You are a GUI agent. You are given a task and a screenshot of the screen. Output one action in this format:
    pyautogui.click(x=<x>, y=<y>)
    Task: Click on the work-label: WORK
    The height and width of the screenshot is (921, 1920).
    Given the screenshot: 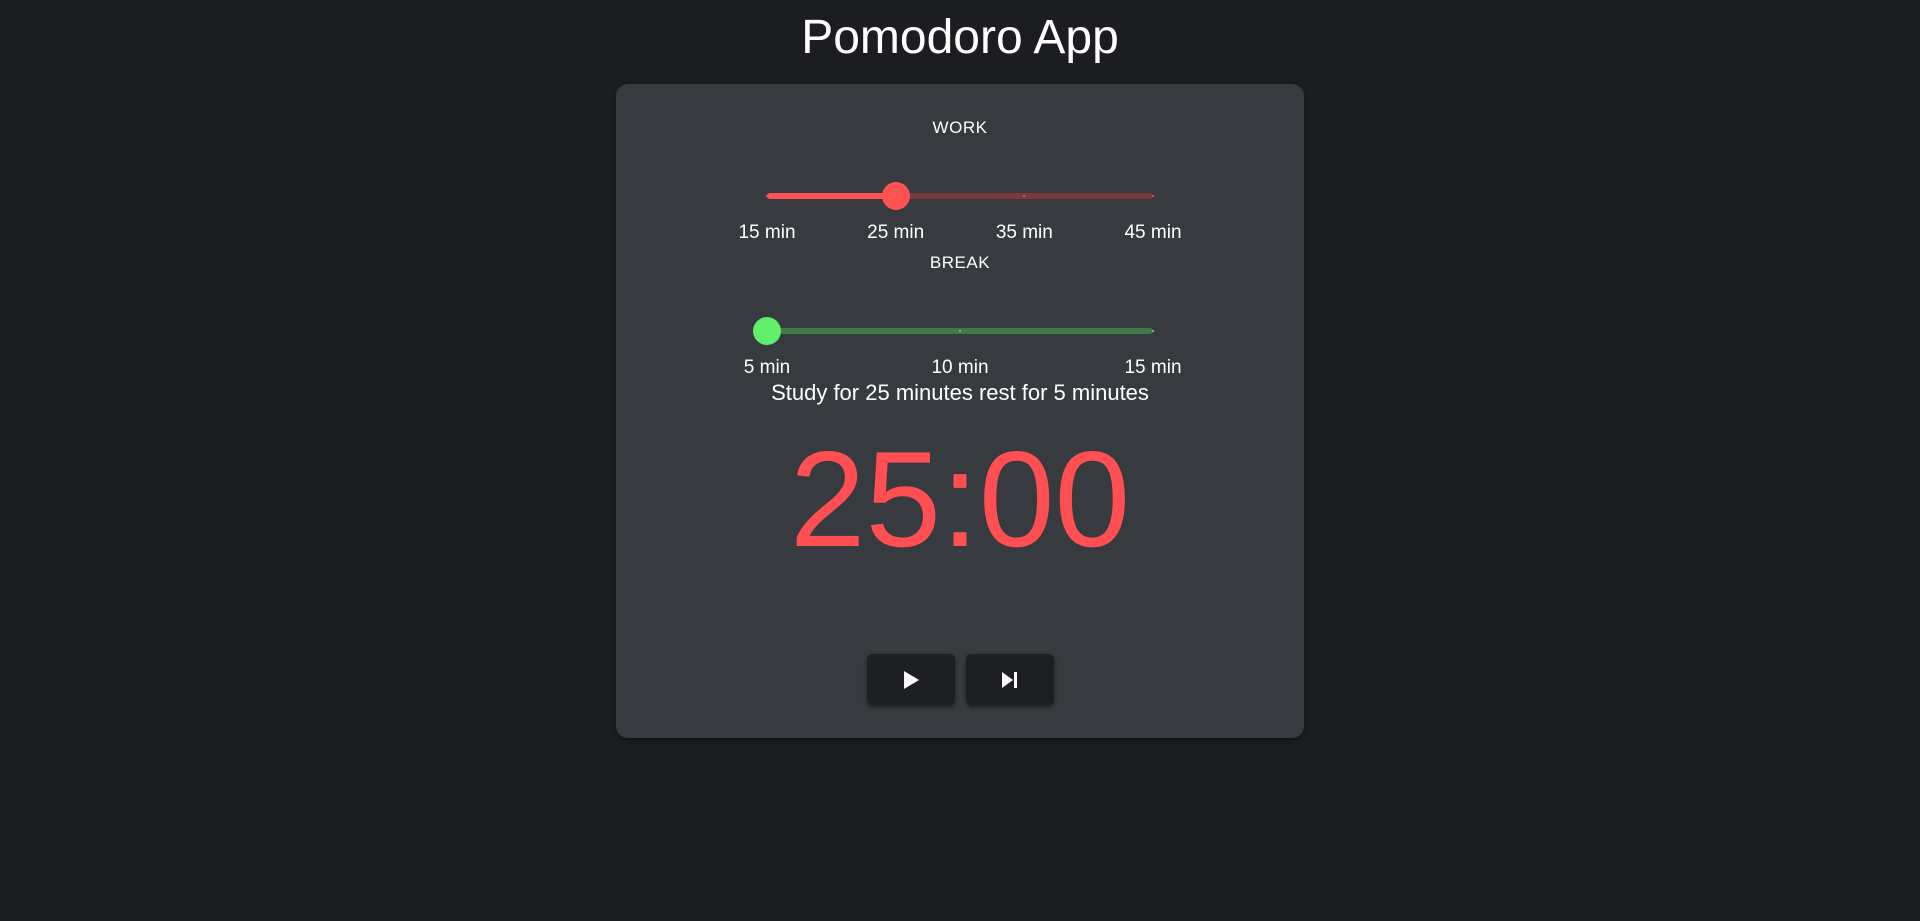 What is the action you would take?
    pyautogui.click(x=960, y=127)
    